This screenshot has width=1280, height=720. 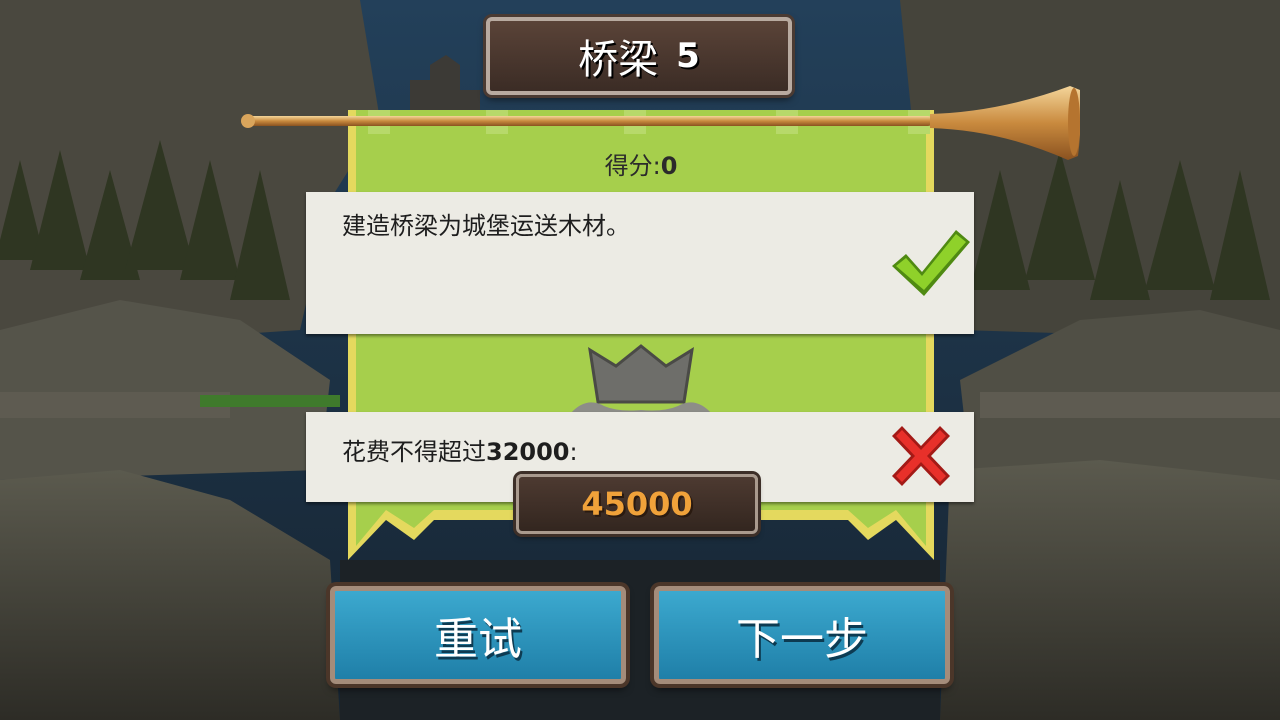 I want to click on objective-2-suffix: :, so click(x=573, y=452).